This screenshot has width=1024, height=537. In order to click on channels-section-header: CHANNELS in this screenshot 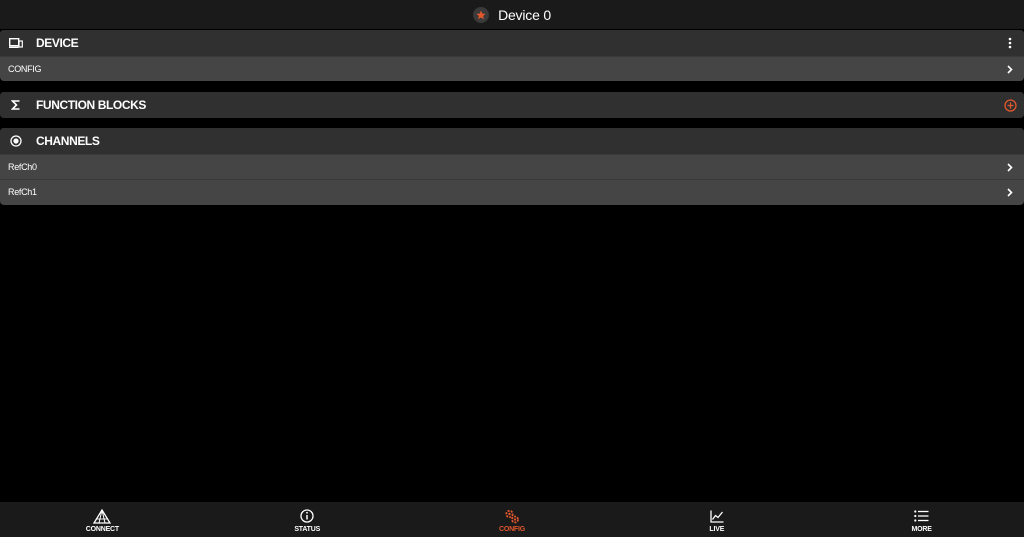, I will do `click(512, 141)`.